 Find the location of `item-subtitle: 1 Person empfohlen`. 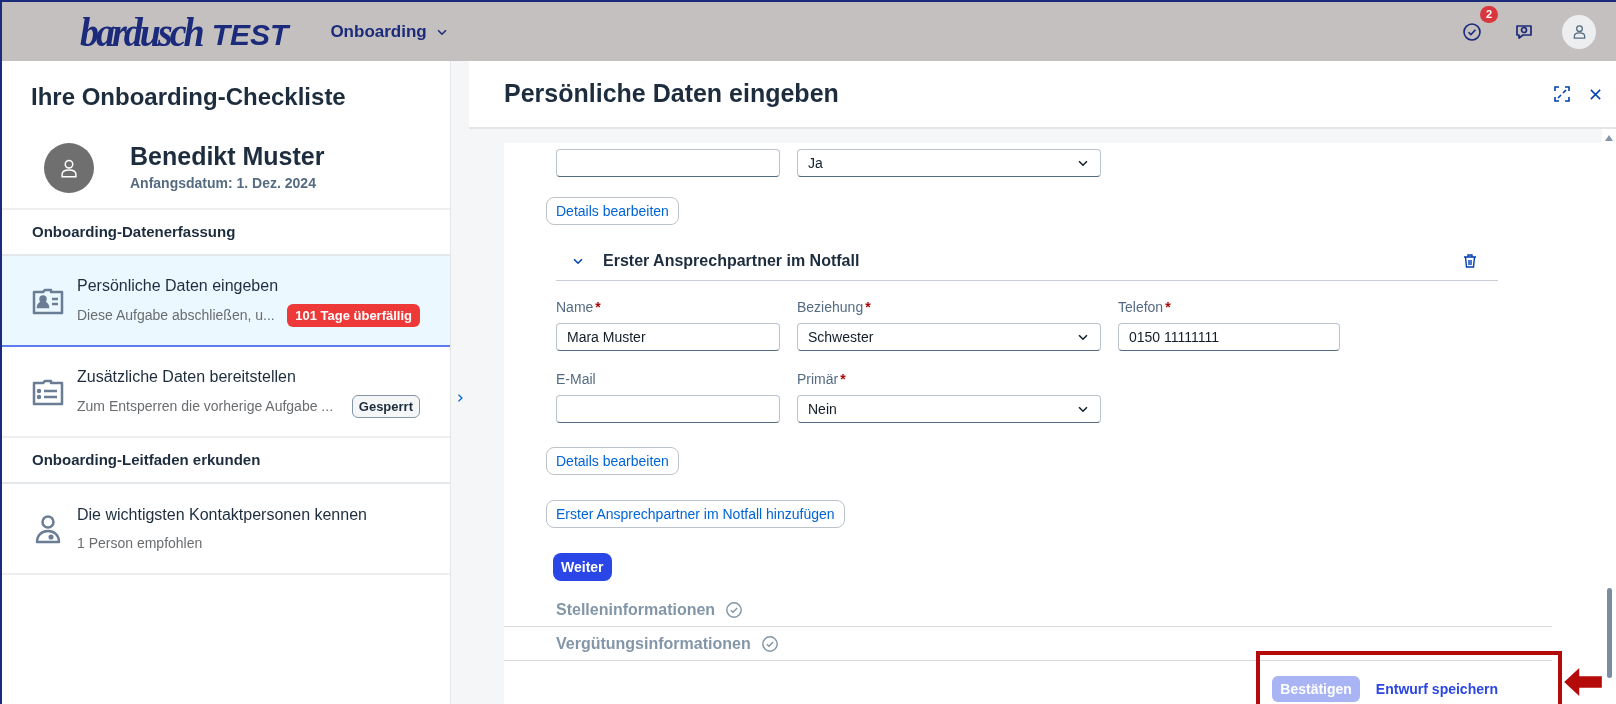

item-subtitle: 1 Person empfohlen is located at coordinates (140, 543).